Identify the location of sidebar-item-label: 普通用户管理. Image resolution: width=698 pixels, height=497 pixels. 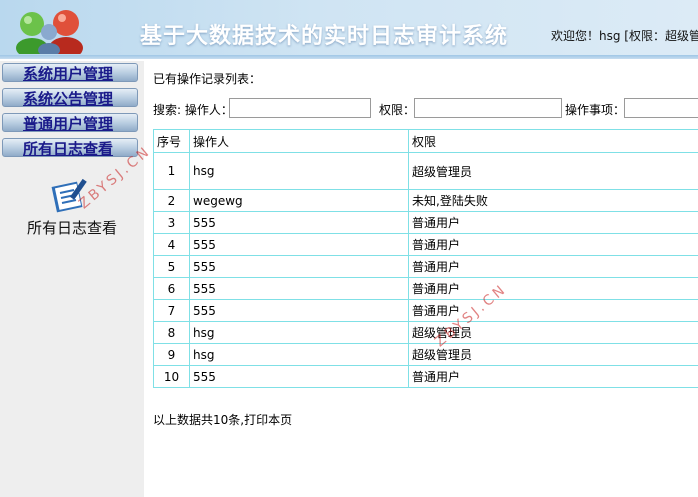
(68, 123).